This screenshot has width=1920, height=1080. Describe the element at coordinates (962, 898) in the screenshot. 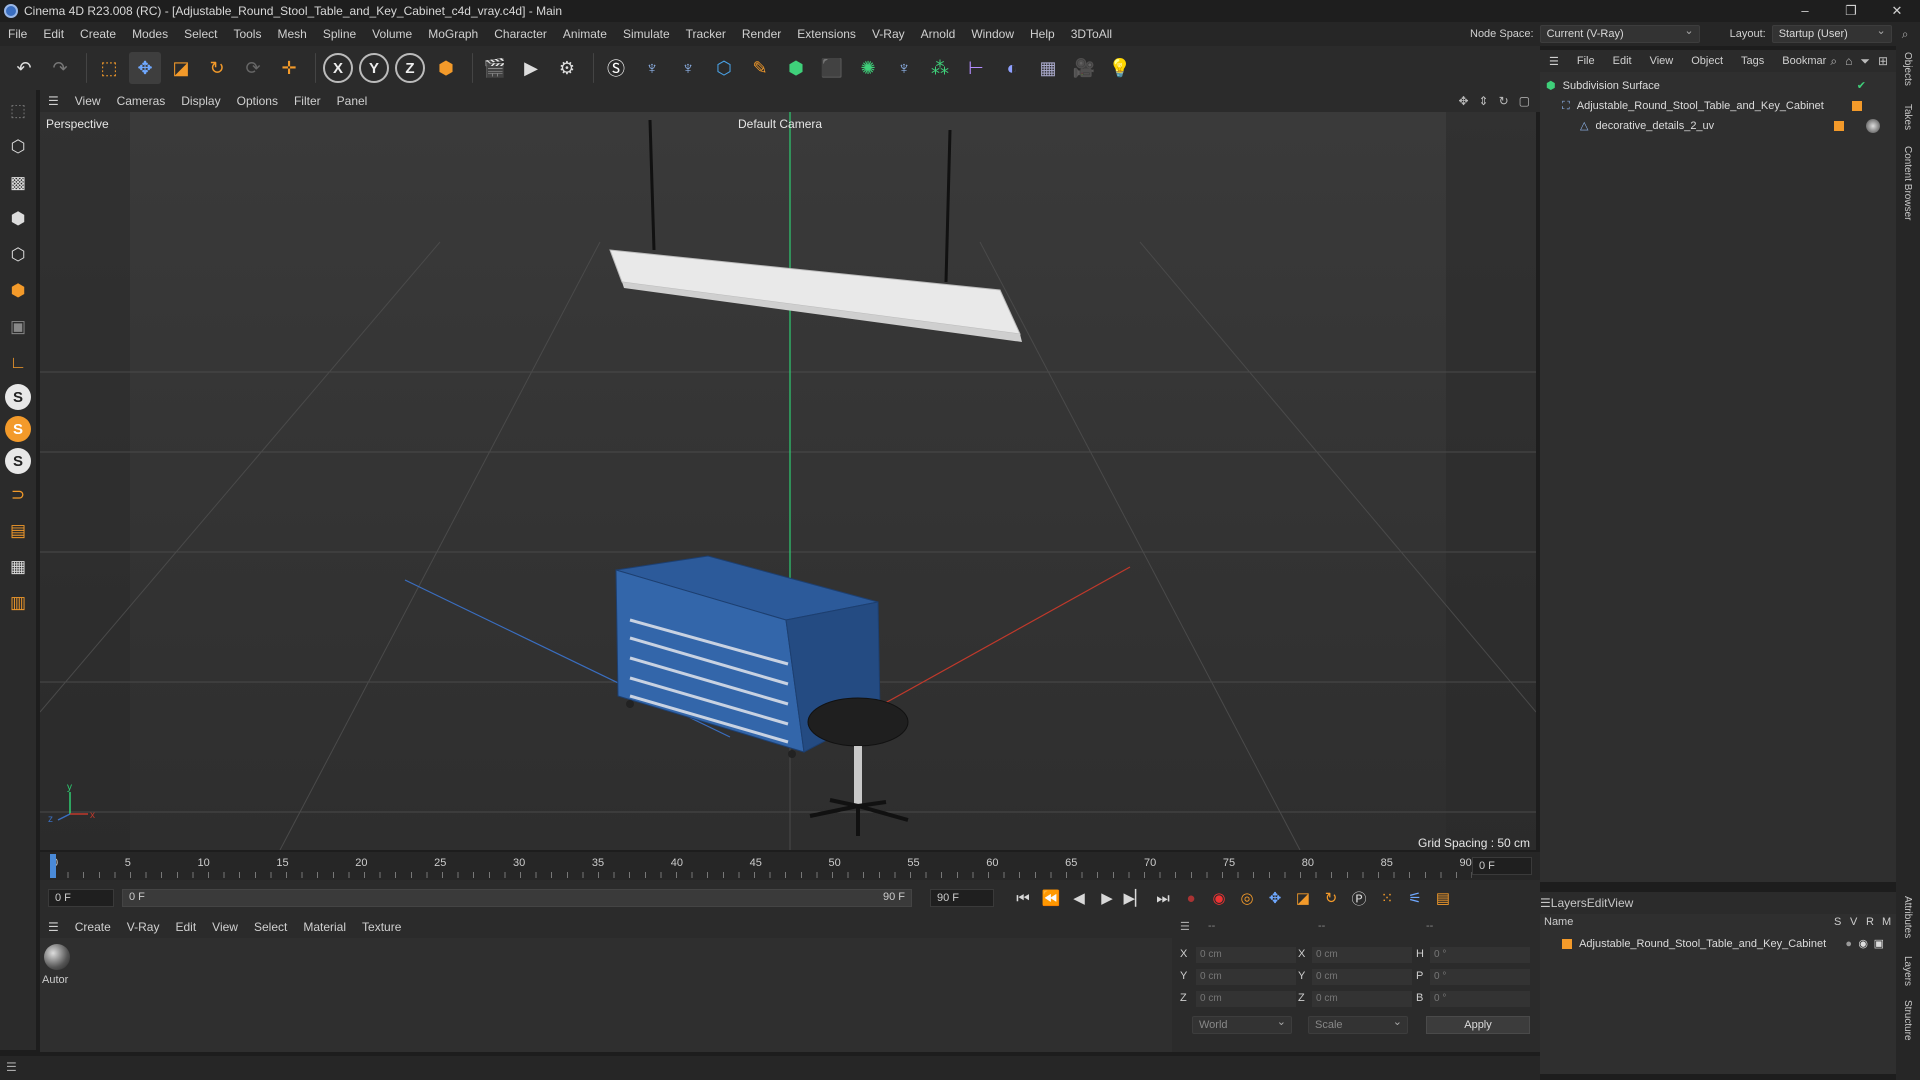

I see `end-frame-field: 90 F` at that location.